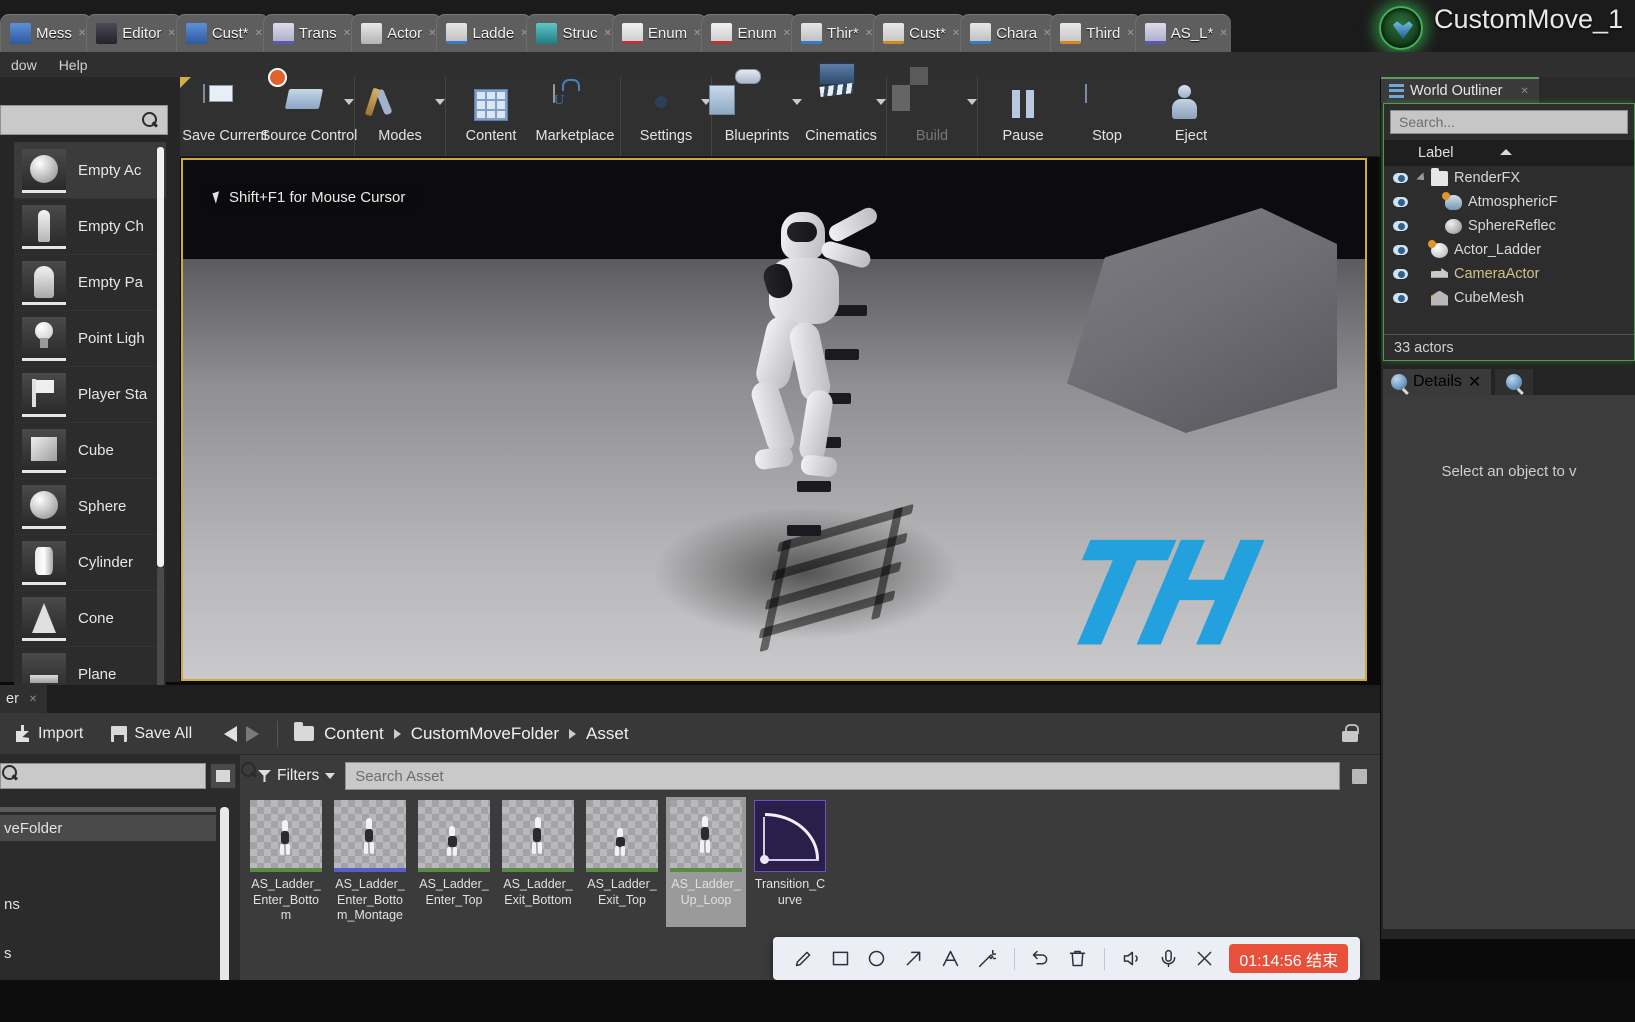  What do you see at coordinates (90, 451) in the screenshot?
I see `place-item-cube: Cube` at bounding box center [90, 451].